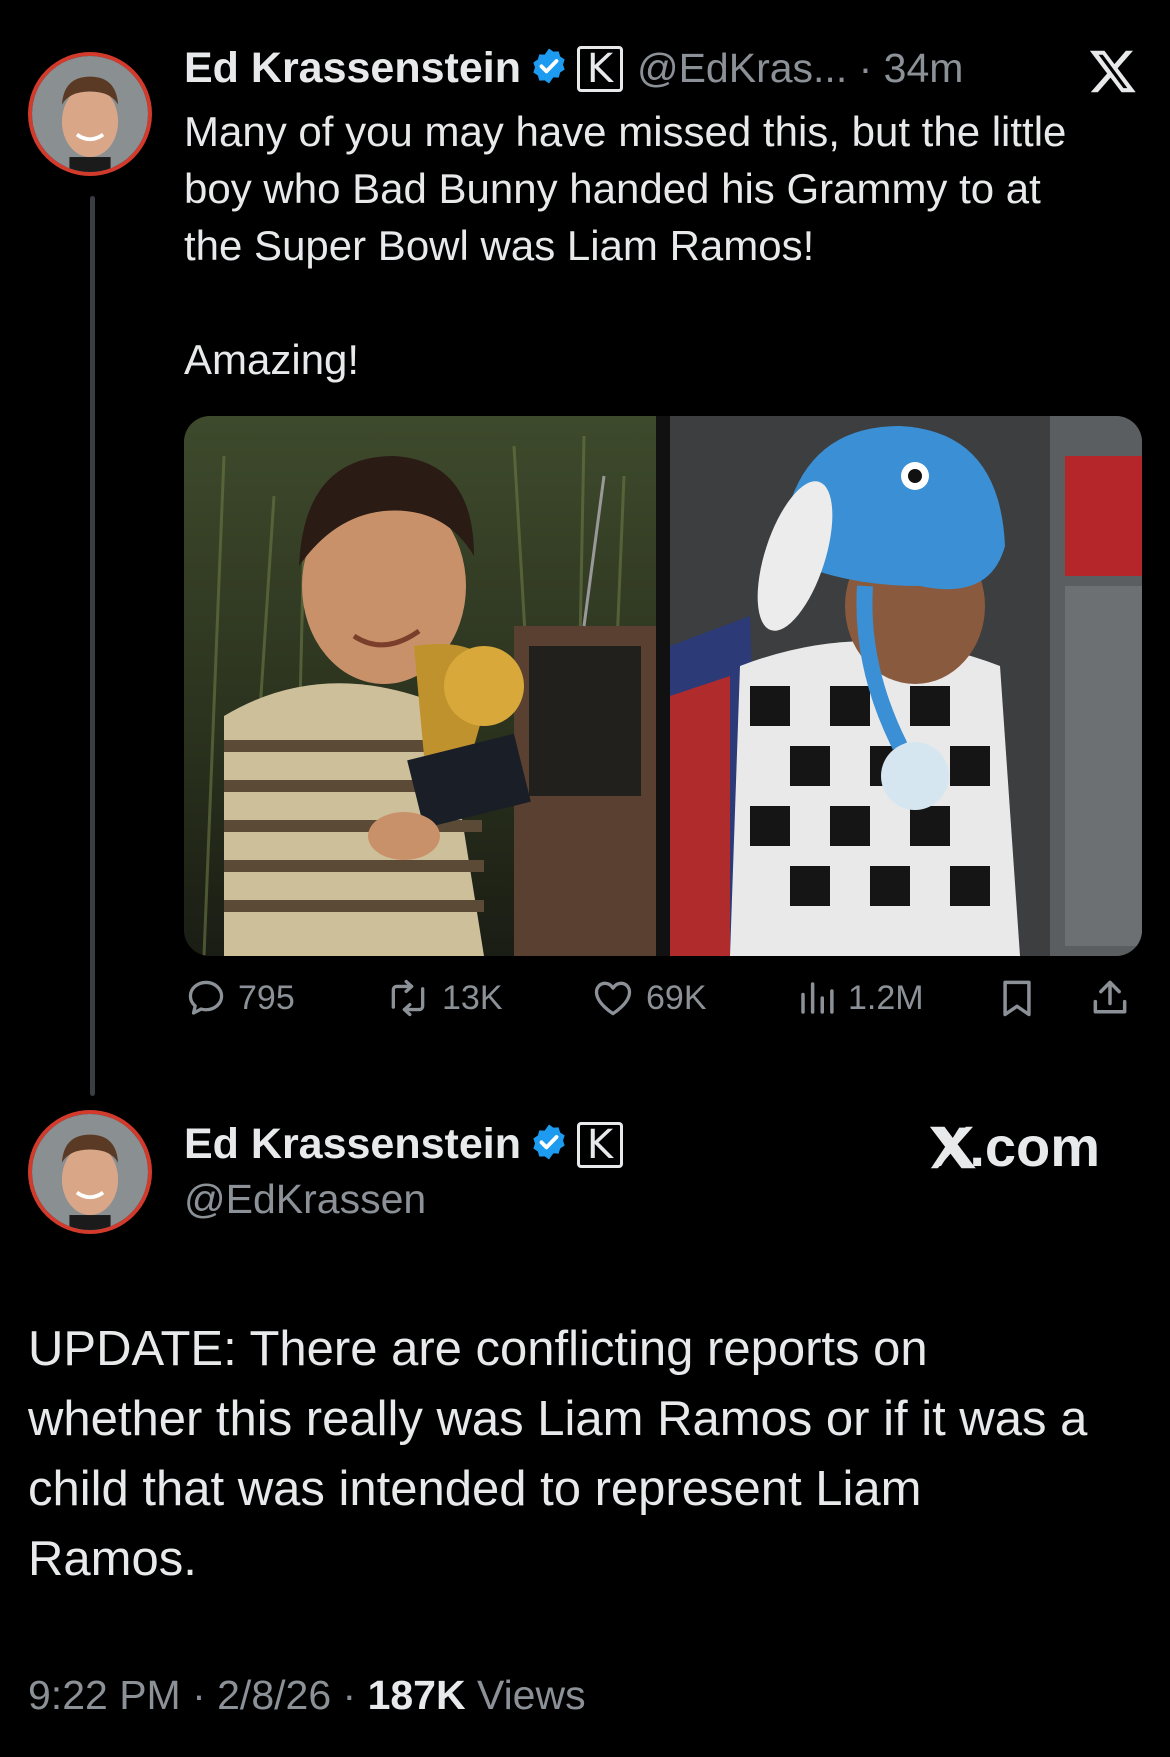  Describe the element at coordinates (573, 68) in the screenshot. I see `post-header: Ed Krassenstein K @EdKras... · 34m` at that location.